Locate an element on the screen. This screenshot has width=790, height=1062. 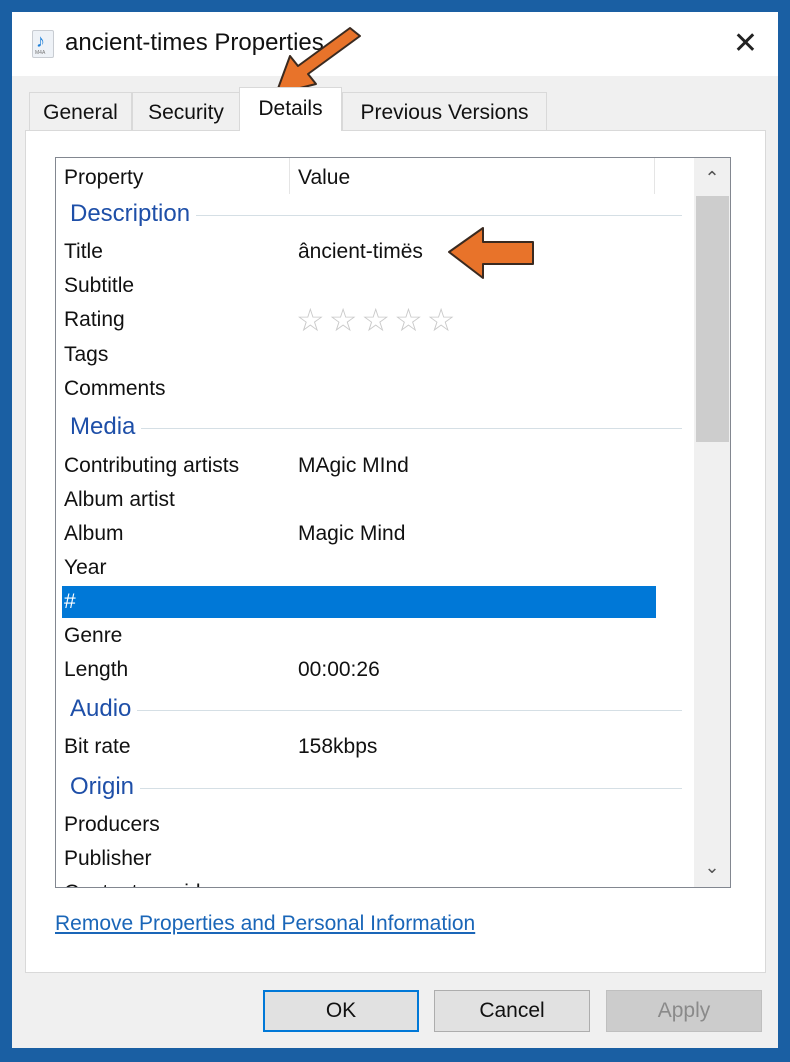
group-header: Description is located at coordinates (374, 215).